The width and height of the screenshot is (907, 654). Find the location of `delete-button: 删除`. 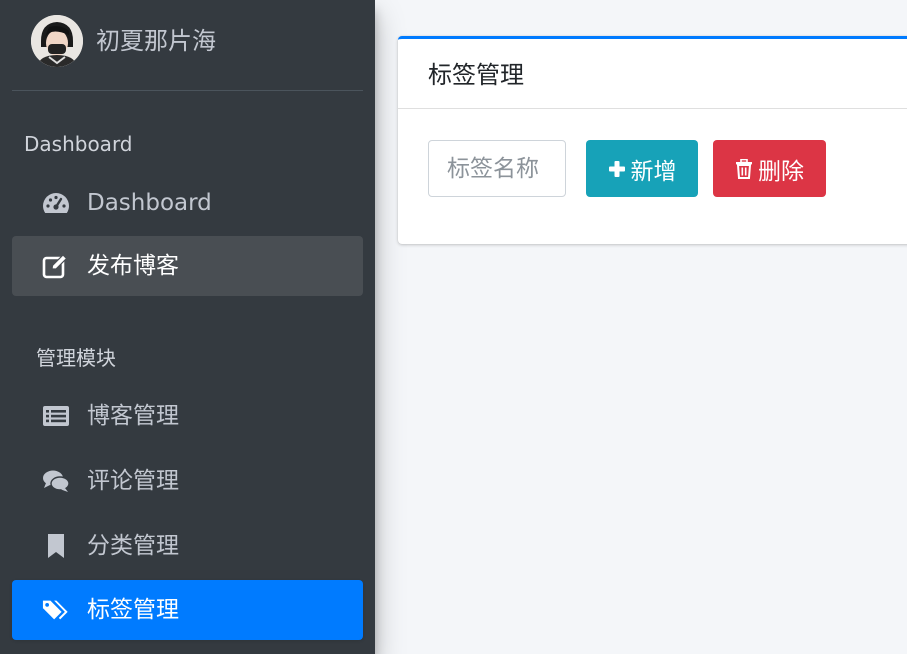

delete-button: 删除 is located at coordinates (769, 168).